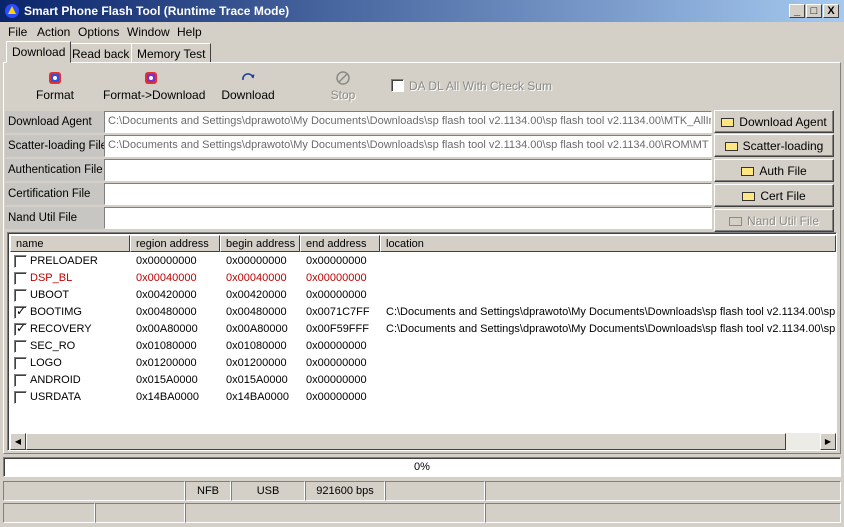  Describe the element at coordinates (55, 397) in the screenshot. I see `cell-name: USRDATA` at that location.